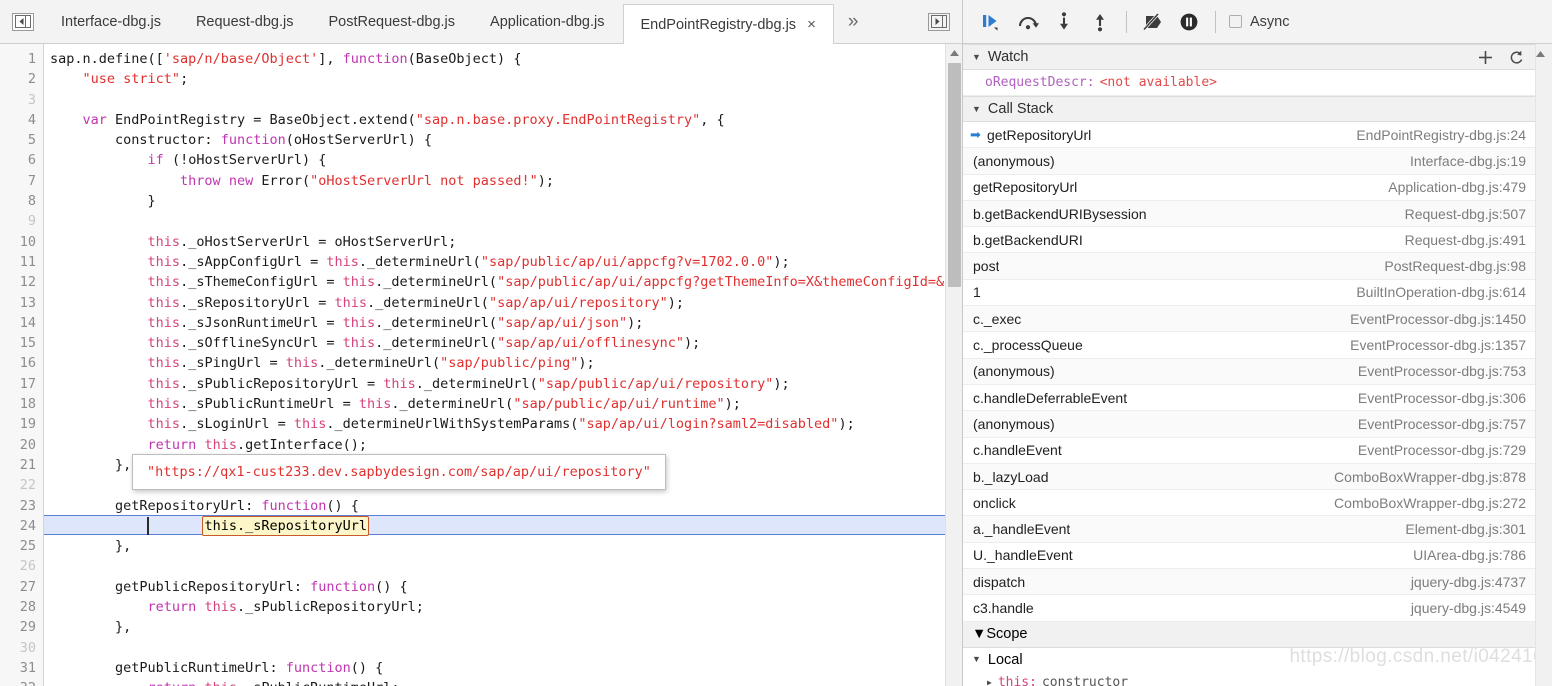  Describe the element at coordinates (31, 99) in the screenshot. I see `line-number: 3` at that location.